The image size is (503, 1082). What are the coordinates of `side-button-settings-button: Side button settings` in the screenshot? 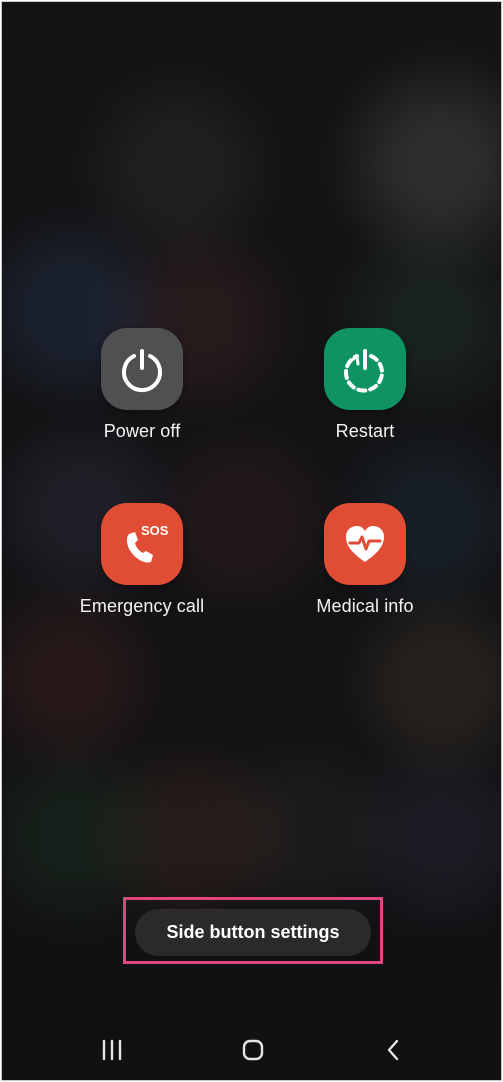 It's located at (253, 932).